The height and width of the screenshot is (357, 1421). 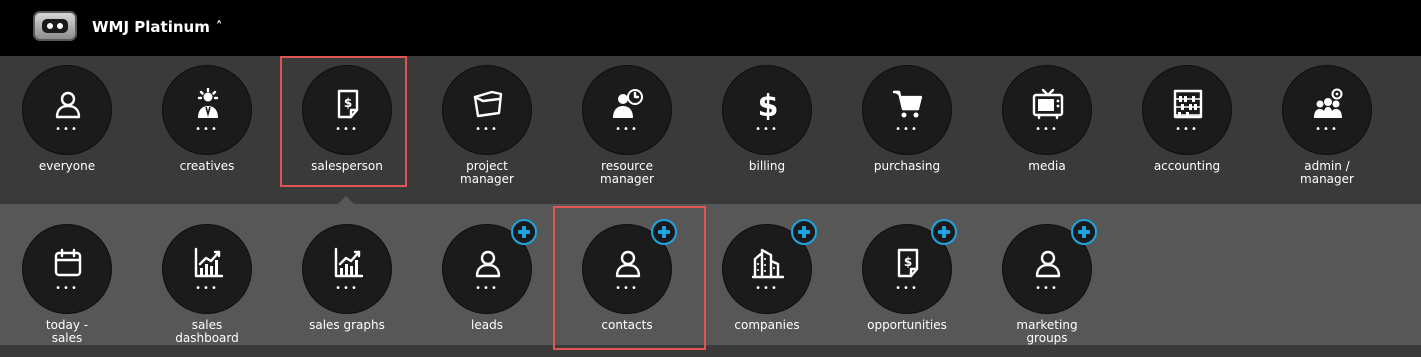 I want to click on add-marketing-groups-plus-icon, so click(x=1084, y=232).